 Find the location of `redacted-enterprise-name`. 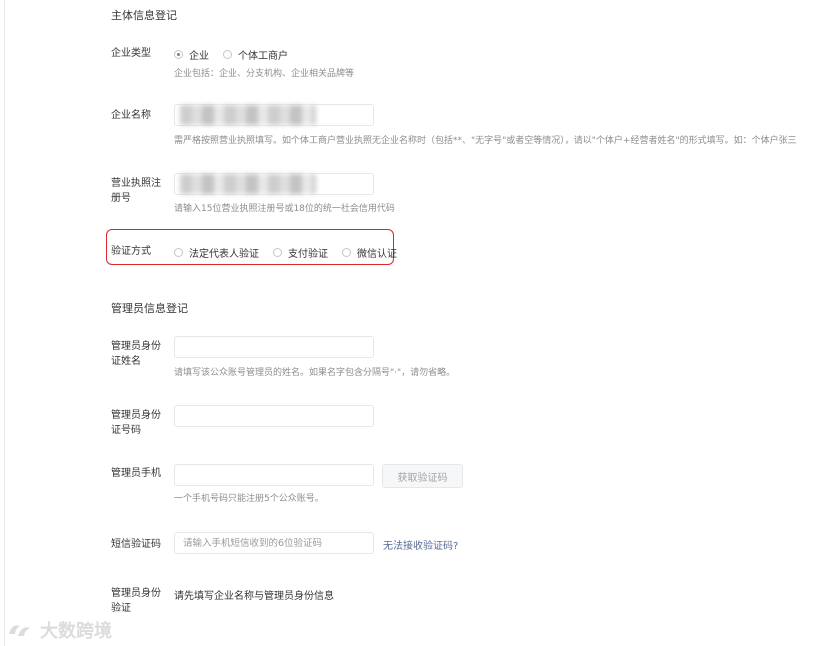

redacted-enterprise-name is located at coordinates (248, 115).